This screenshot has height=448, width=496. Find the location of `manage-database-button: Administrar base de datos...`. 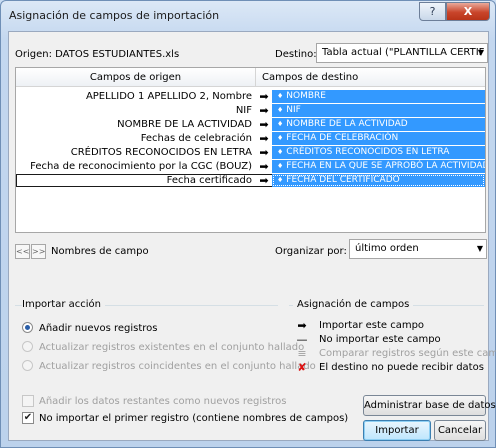

manage-database-button: Administrar base de datos... is located at coordinates (429, 405).